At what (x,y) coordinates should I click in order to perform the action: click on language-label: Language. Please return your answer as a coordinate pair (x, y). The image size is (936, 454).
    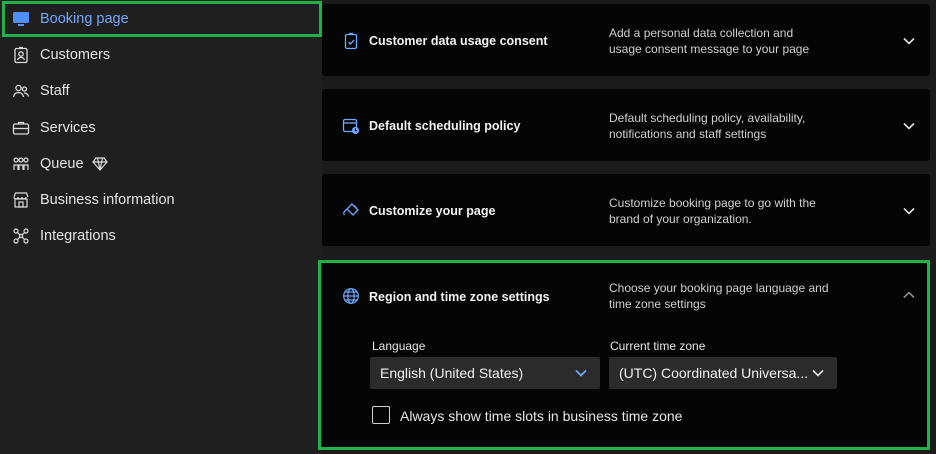
    Looking at the image, I should click on (399, 346).